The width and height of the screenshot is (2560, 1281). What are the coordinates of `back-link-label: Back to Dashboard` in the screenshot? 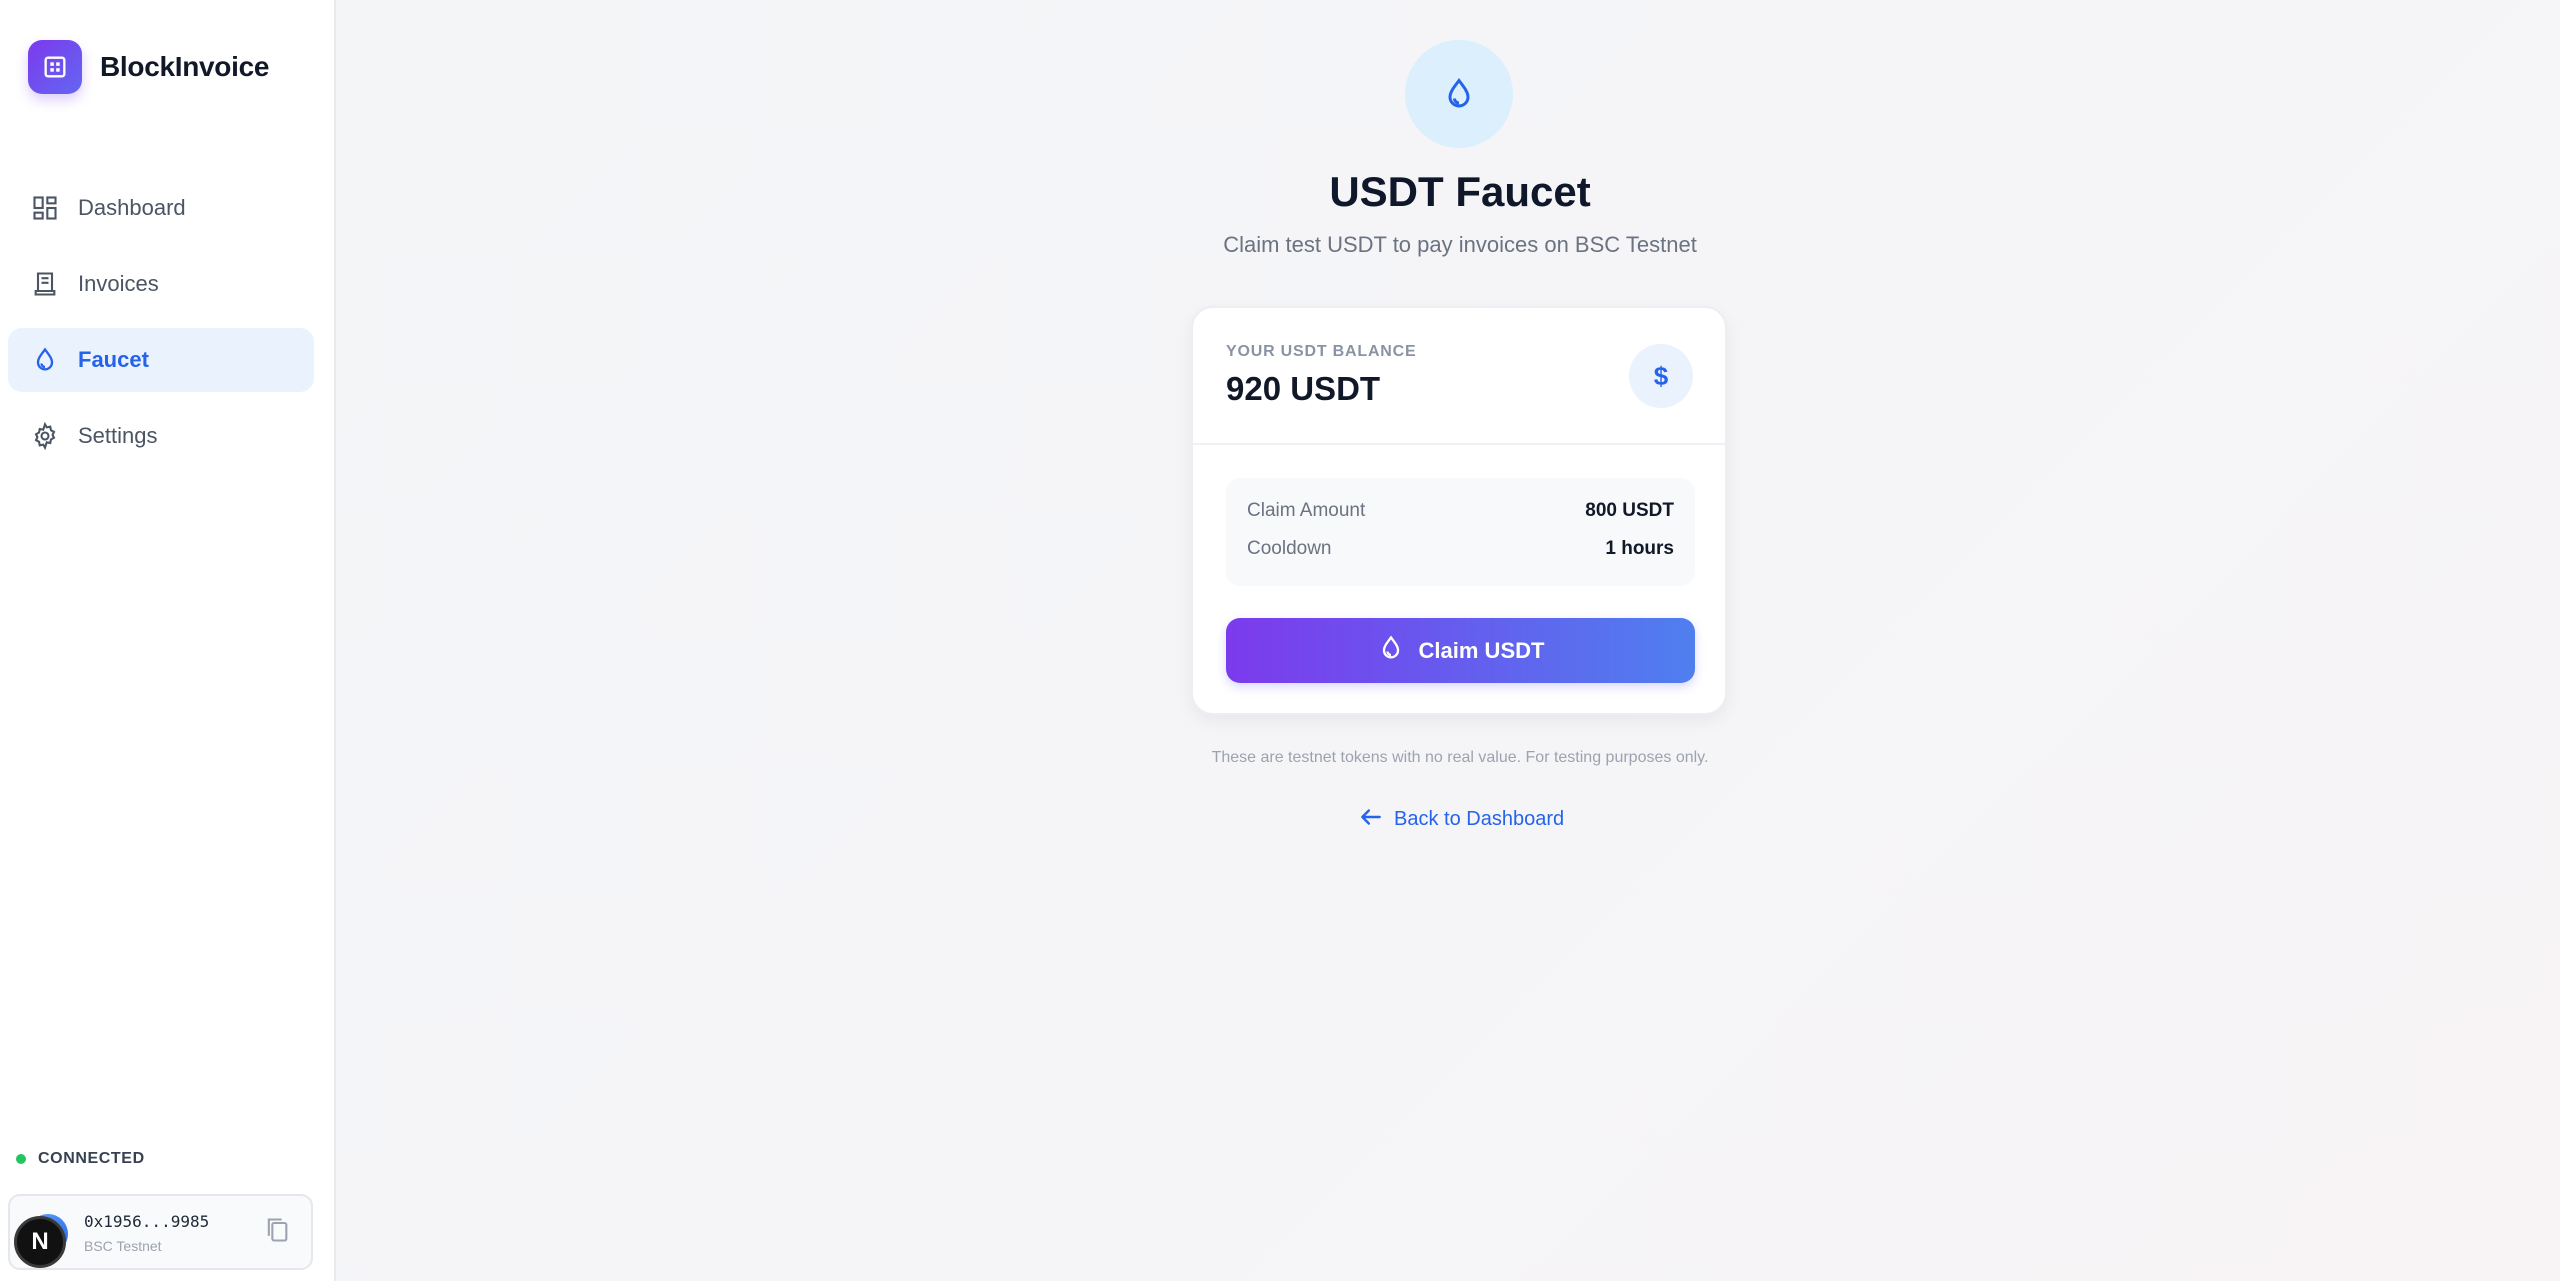 It's located at (1479, 819).